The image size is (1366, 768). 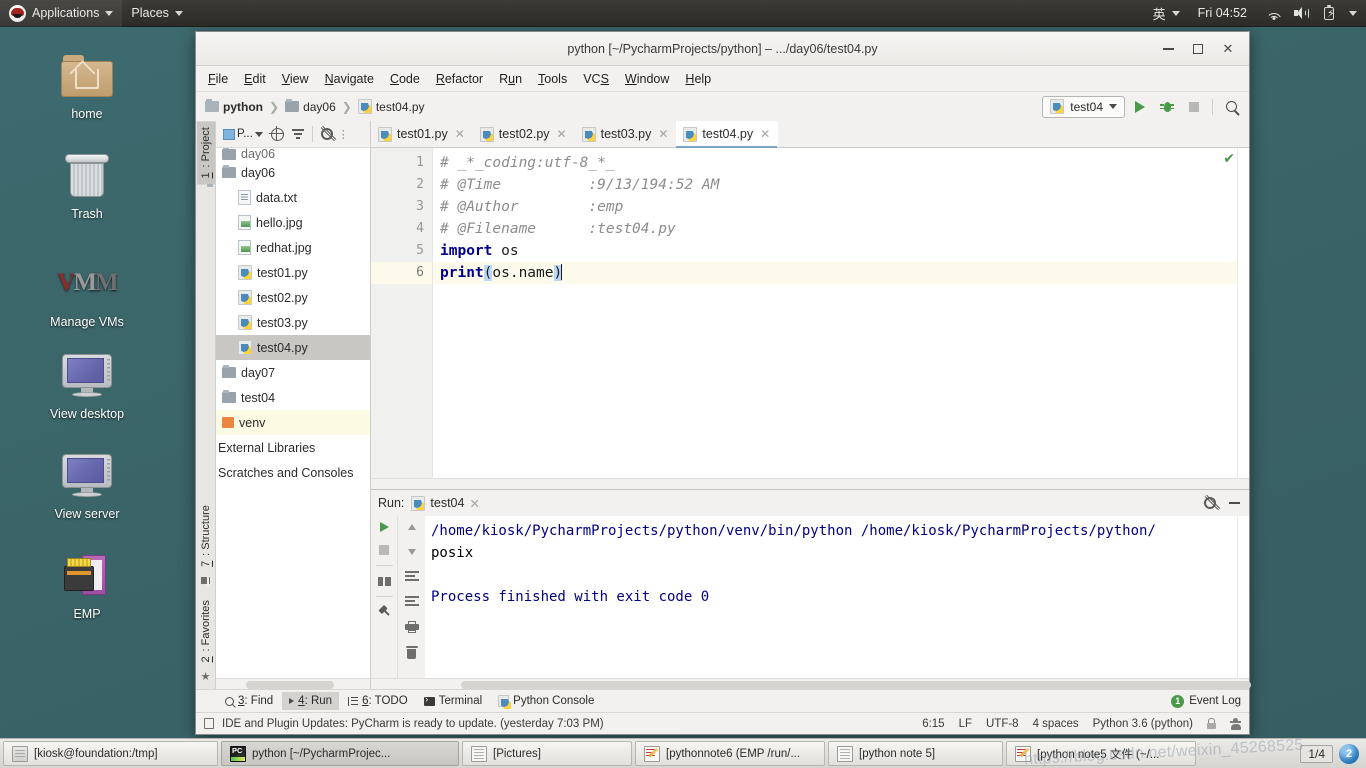 I want to click on tab-python-console: Python Console, so click(x=546, y=701).